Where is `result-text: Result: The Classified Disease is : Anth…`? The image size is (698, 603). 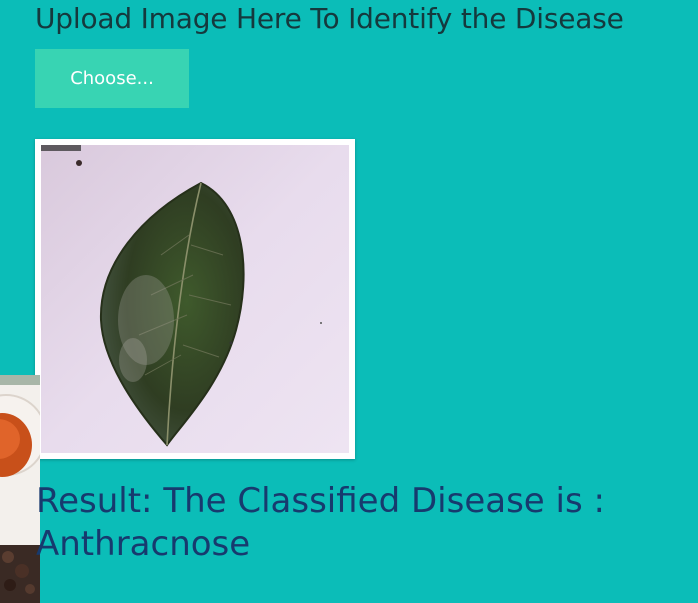
result-text: Result: The Classified Disease is : Anth… is located at coordinates (320, 522).